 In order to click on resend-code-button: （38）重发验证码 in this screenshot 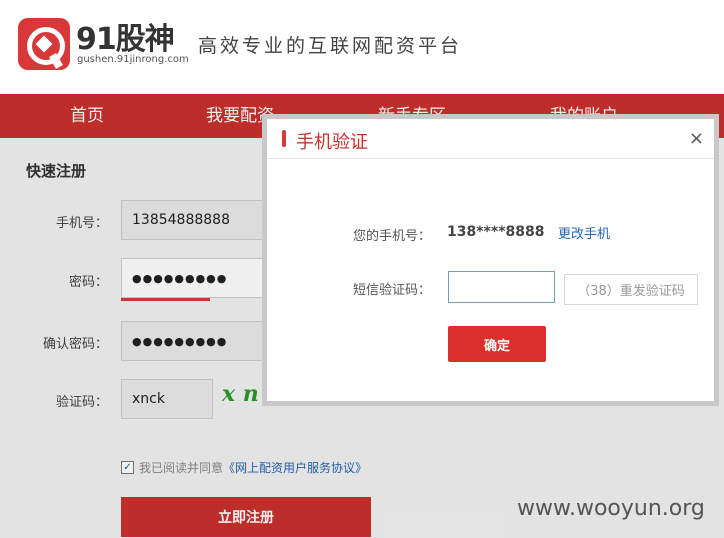, I will do `click(631, 289)`.